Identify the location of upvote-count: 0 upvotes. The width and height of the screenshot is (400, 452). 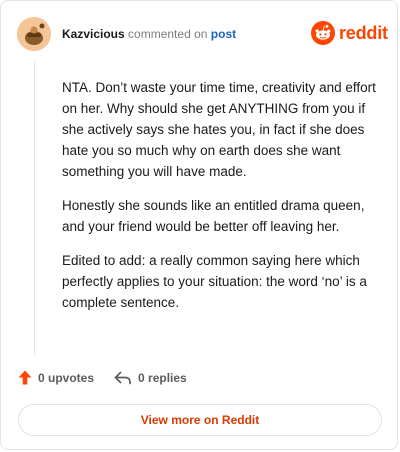
(66, 377).